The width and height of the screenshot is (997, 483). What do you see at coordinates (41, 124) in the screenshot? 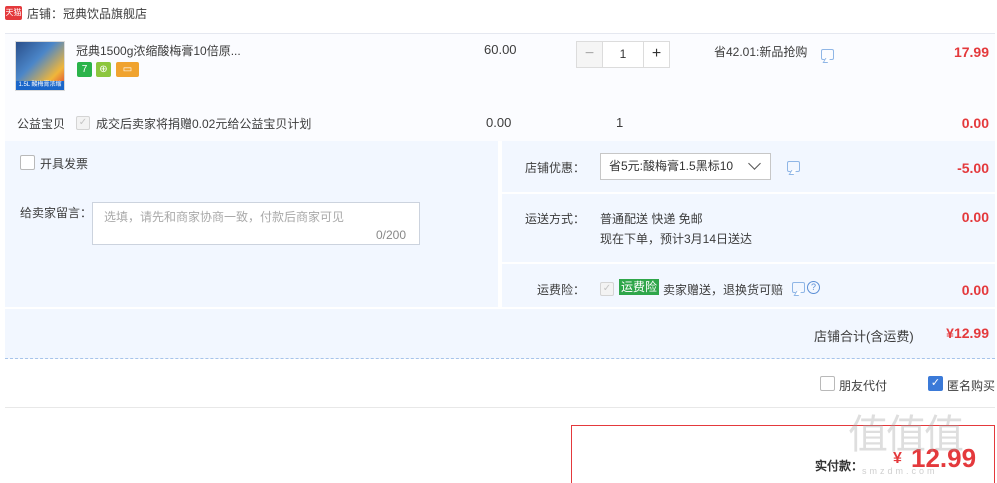
I see `charity-label: 公益宝贝` at bounding box center [41, 124].